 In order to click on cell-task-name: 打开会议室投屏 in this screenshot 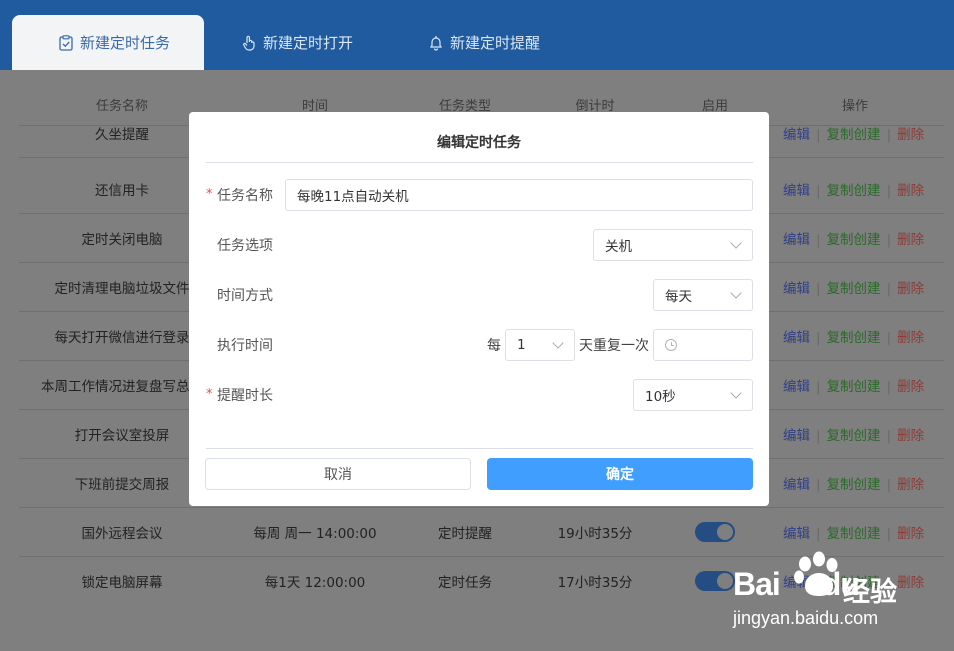, I will do `click(122, 435)`.